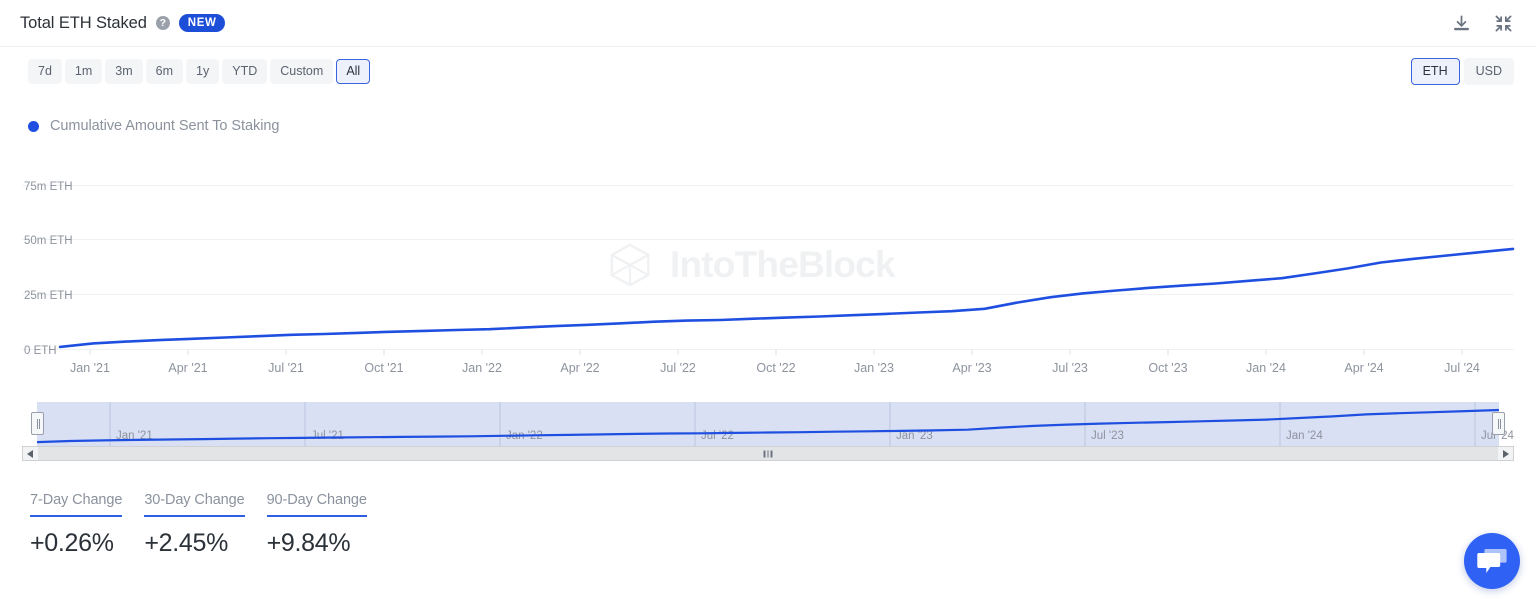 The height and width of the screenshot is (599, 1536). I want to click on x-axis-tick-label: Oct '21, so click(383, 368).